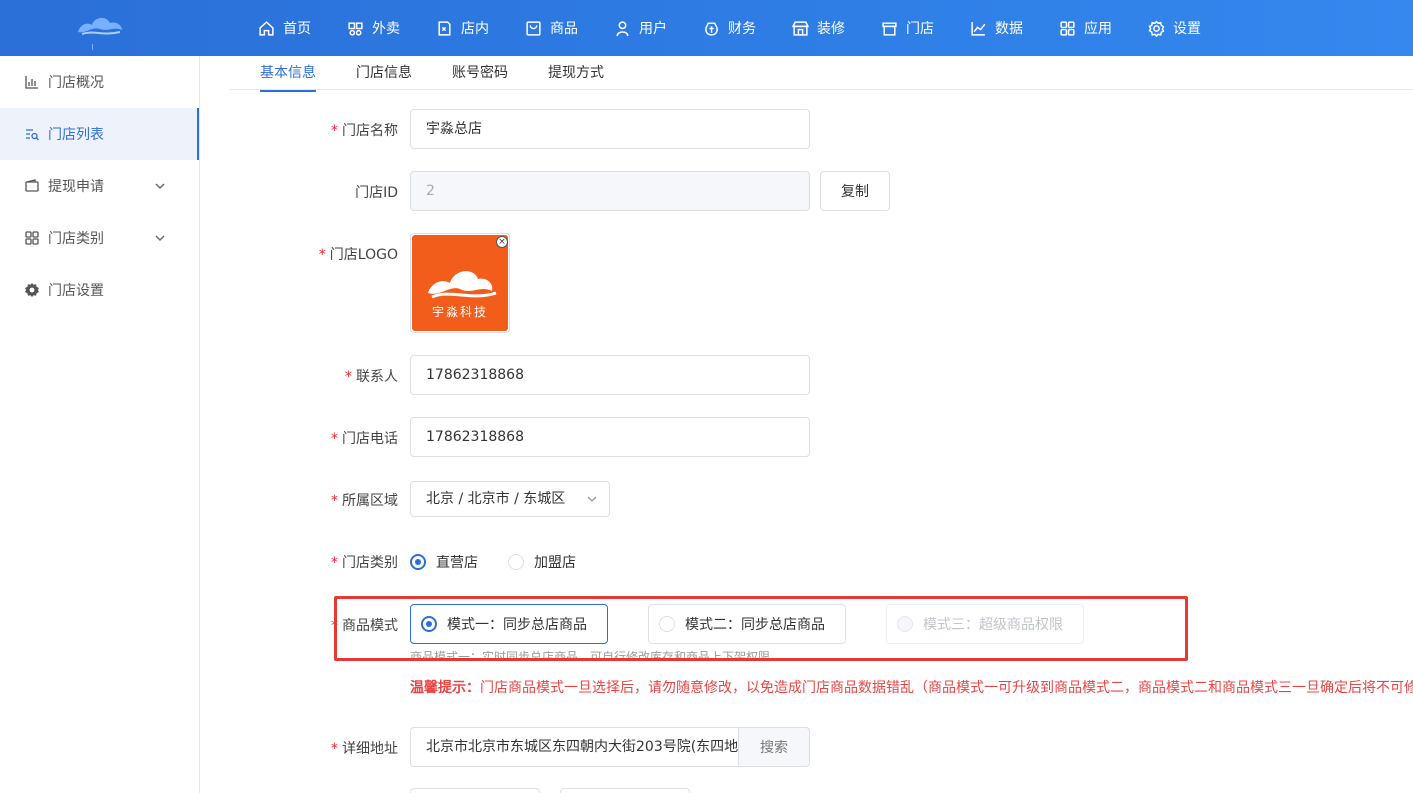  What do you see at coordinates (889, 28) in the screenshot?
I see `store-icon` at bounding box center [889, 28].